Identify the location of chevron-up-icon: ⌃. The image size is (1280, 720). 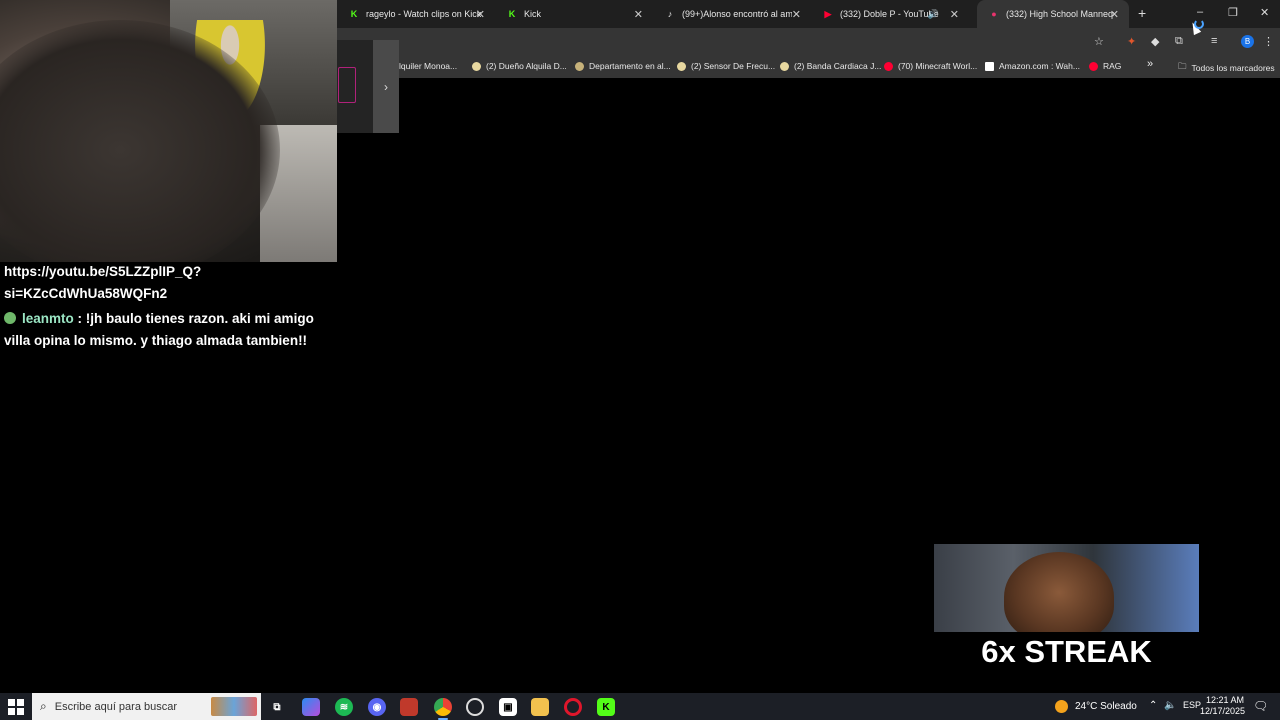
(1153, 705).